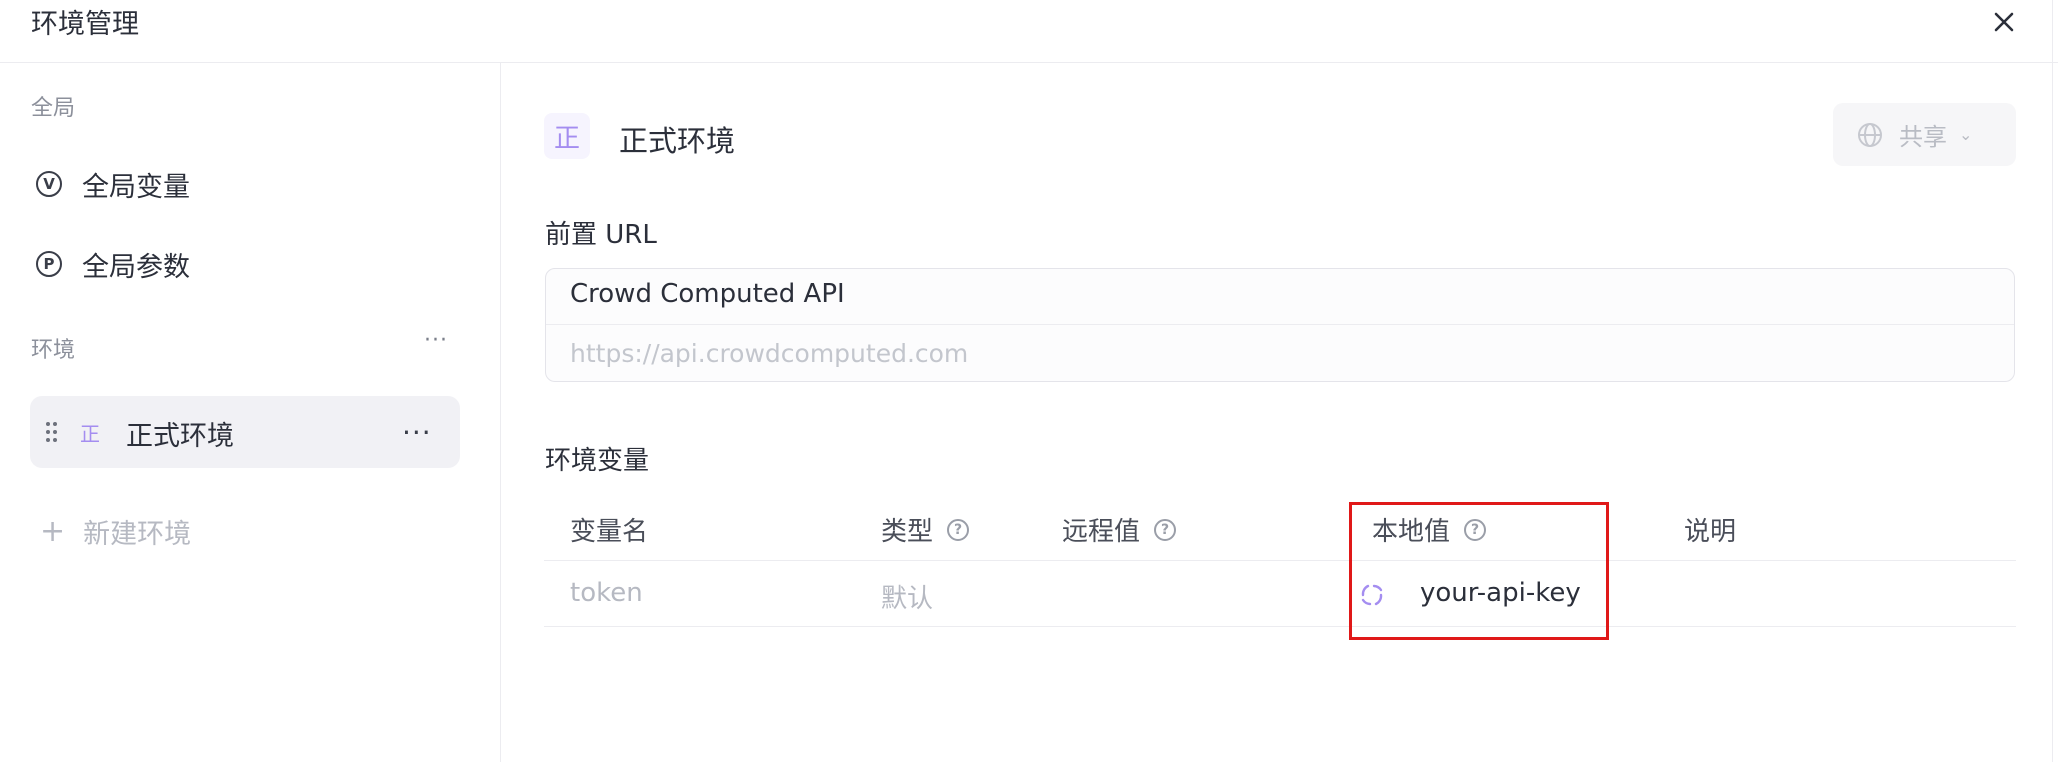 The image size is (2058, 762). What do you see at coordinates (677, 139) in the screenshot?
I see `env-name-title: 正式环境` at bounding box center [677, 139].